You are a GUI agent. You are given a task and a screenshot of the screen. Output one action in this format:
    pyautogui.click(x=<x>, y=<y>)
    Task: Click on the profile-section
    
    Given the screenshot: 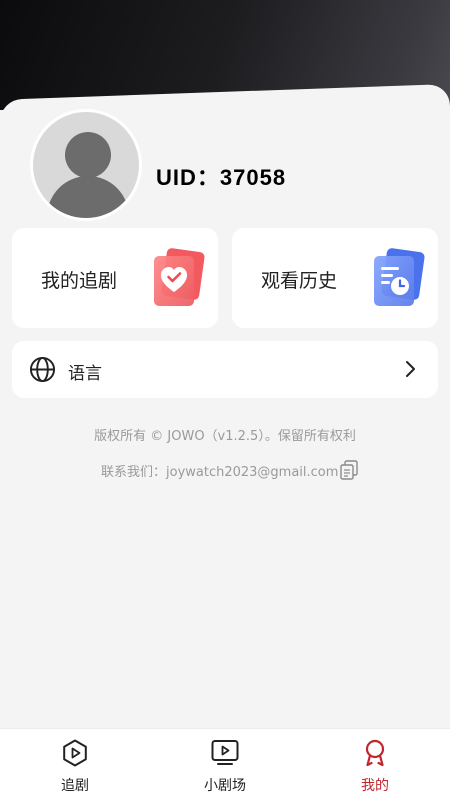 What is the action you would take?
    pyautogui.click(x=86, y=165)
    